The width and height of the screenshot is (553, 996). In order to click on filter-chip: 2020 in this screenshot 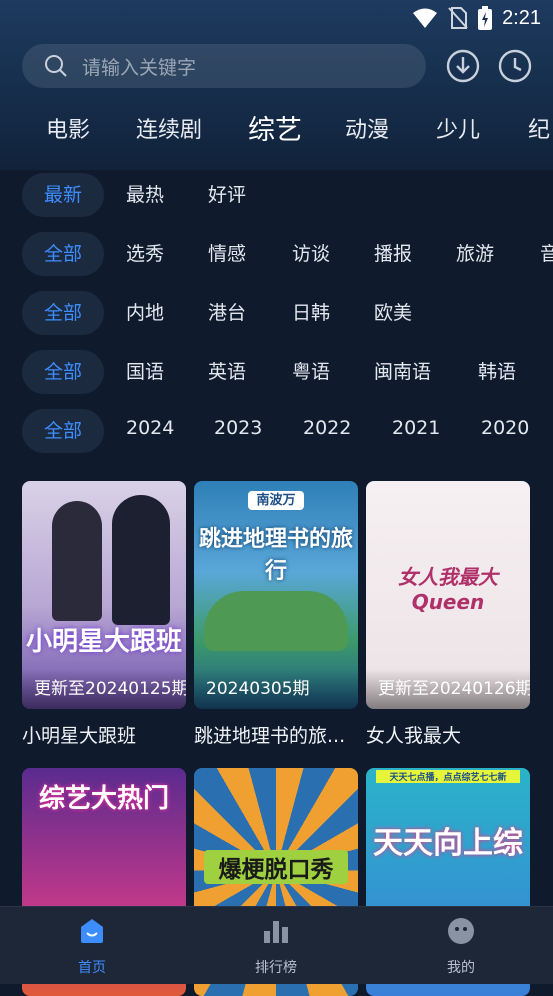, I will do `click(505, 429)`.